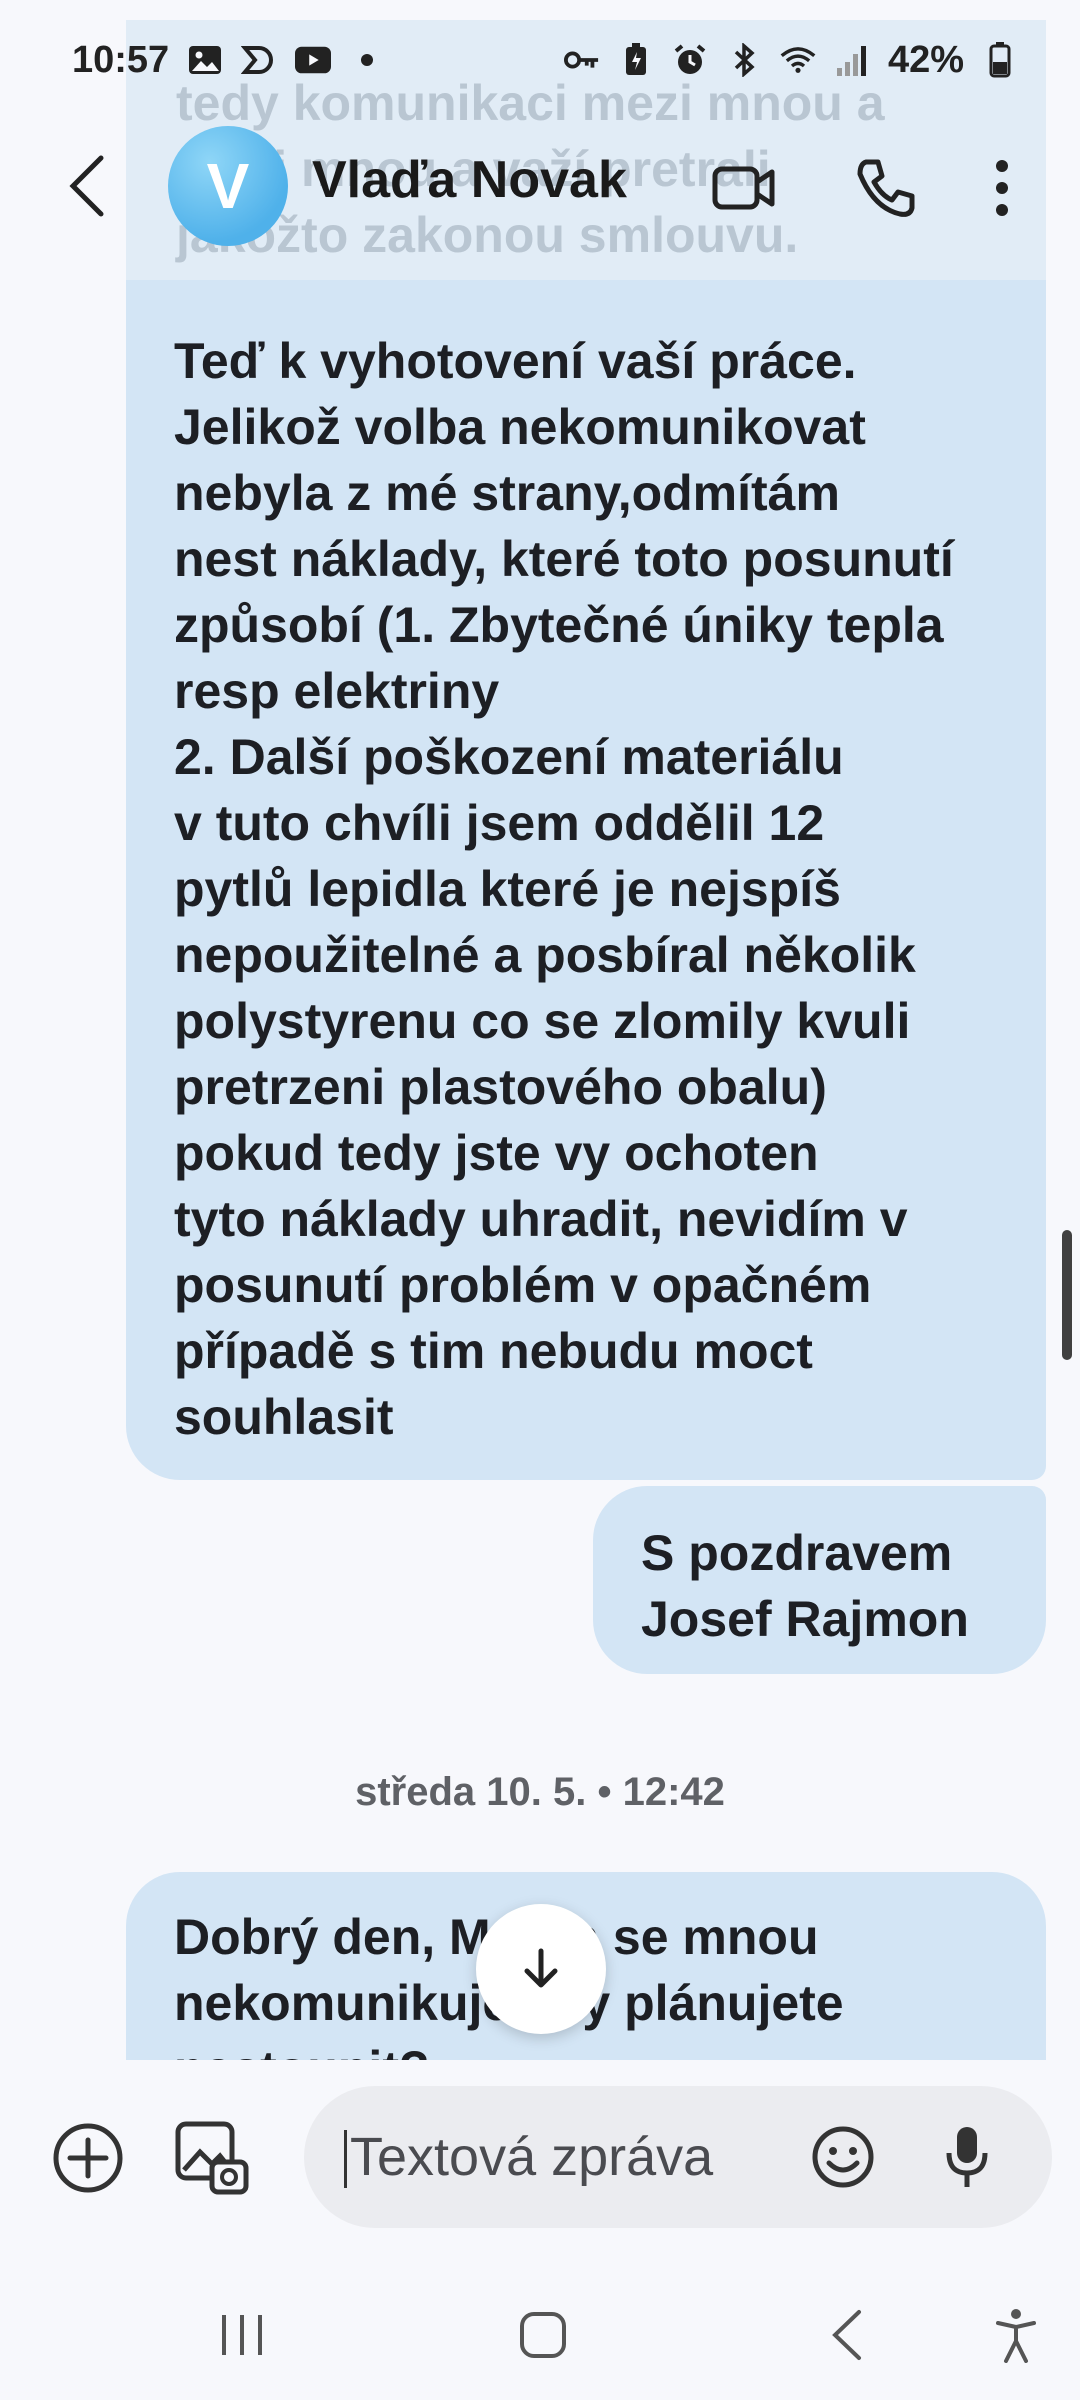 The height and width of the screenshot is (2400, 1080). I want to click on battery-saver-icon, so click(636, 60).